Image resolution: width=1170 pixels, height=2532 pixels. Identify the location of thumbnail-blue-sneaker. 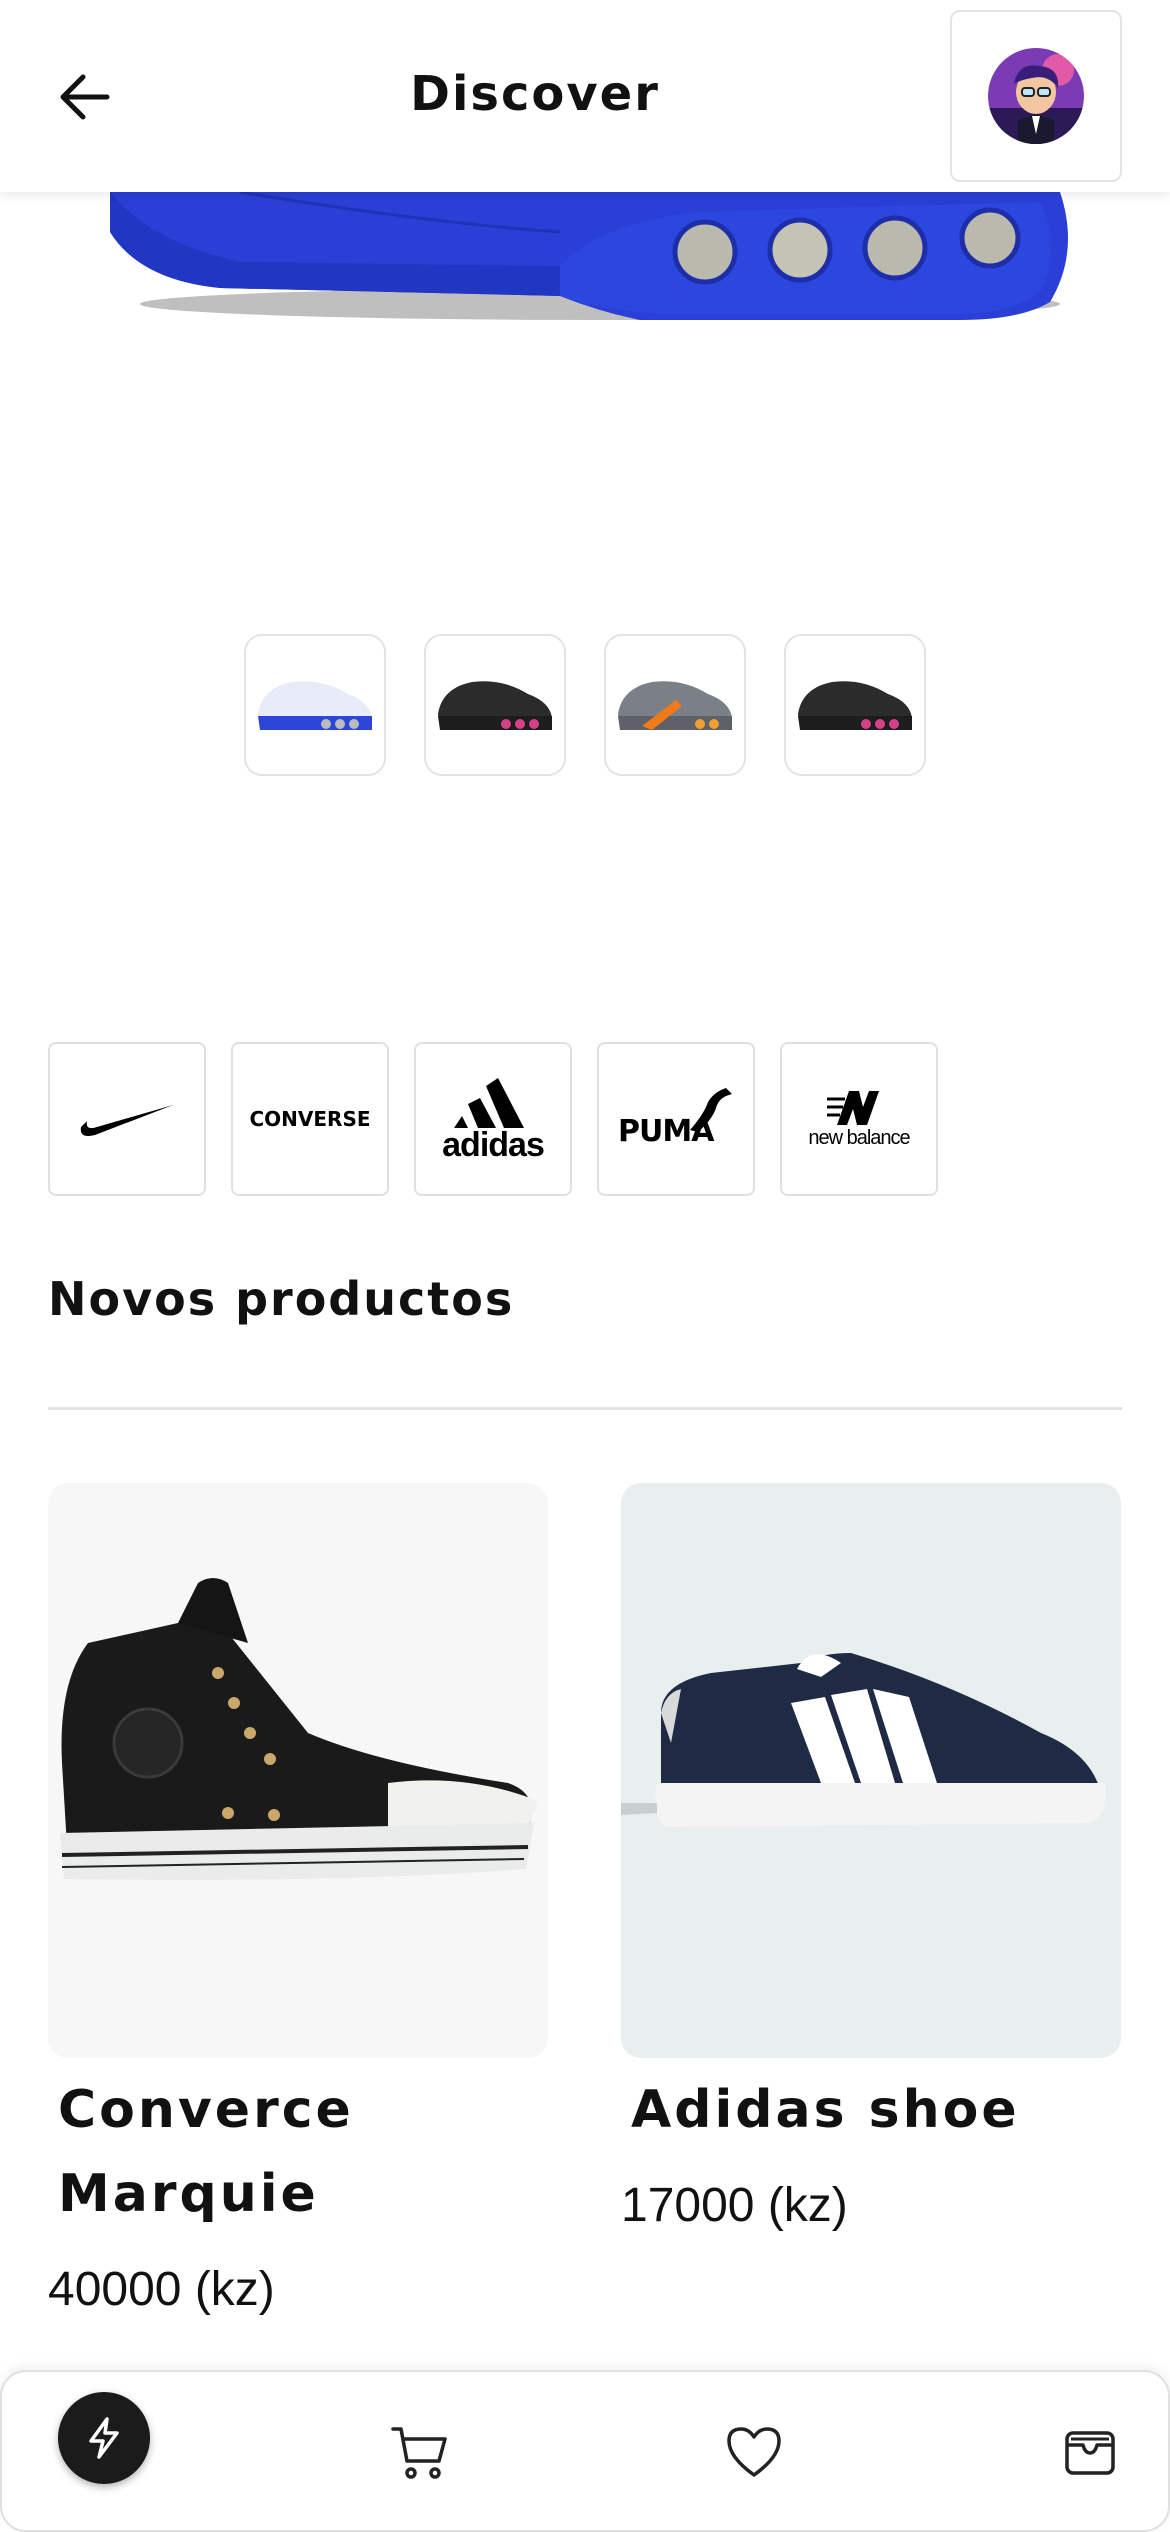
(315, 705).